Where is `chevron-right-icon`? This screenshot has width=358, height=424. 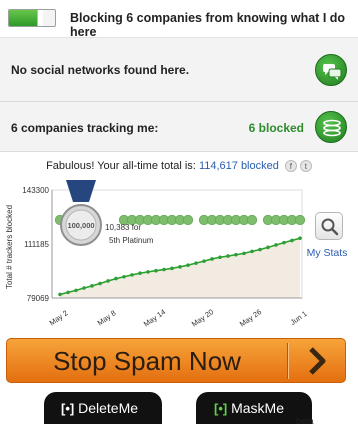
chevron-right-icon is located at coordinates (317, 361).